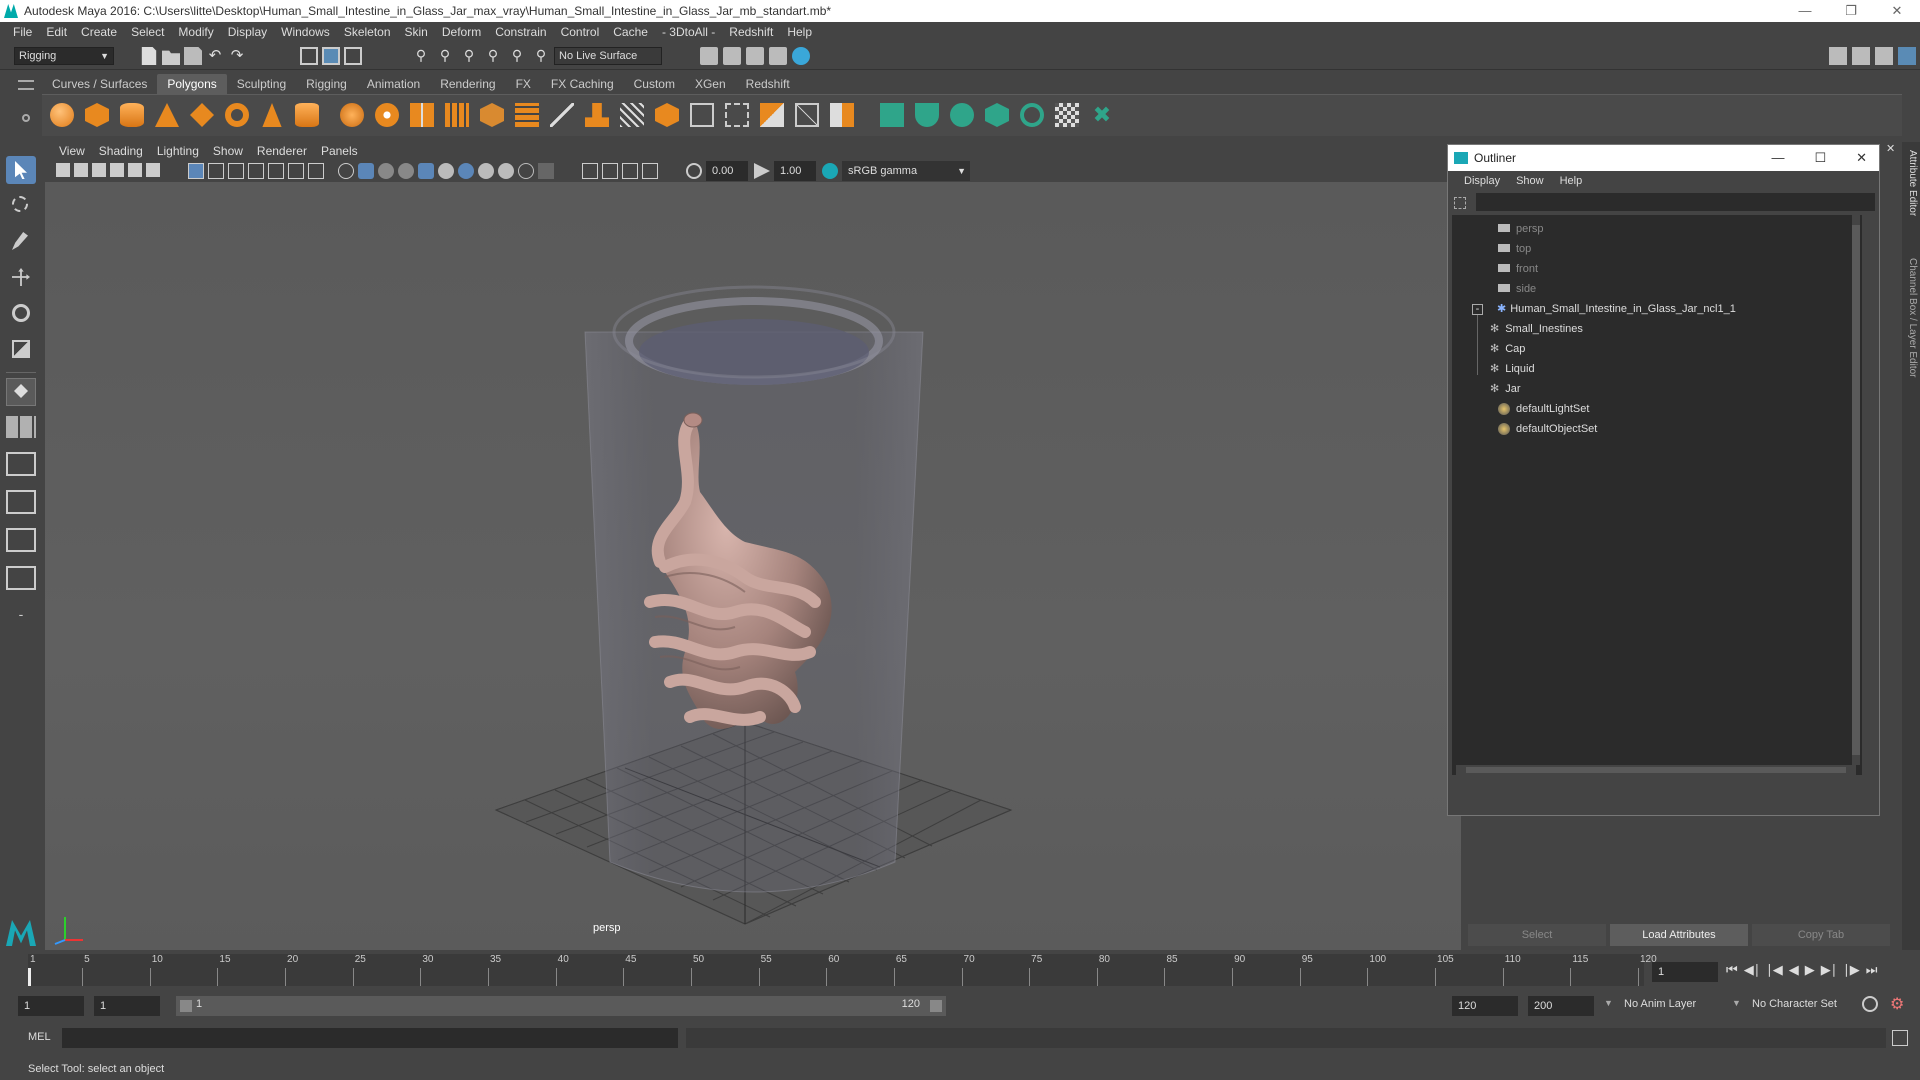  Describe the element at coordinates (1851, 11) in the screenshot. I see `restore-button: ❐` at that location.